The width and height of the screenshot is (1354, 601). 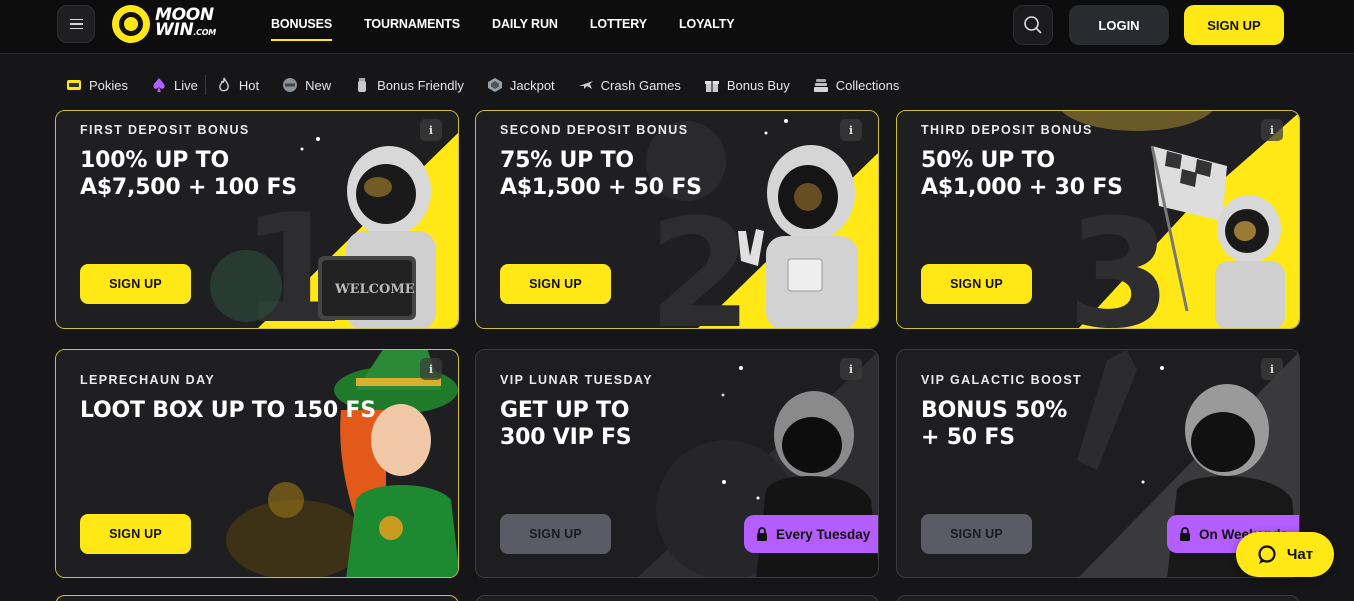 I want to click on bonus-title: 50% UP TO A$1,000 + 30 FS, so click(x=1022, y=174).